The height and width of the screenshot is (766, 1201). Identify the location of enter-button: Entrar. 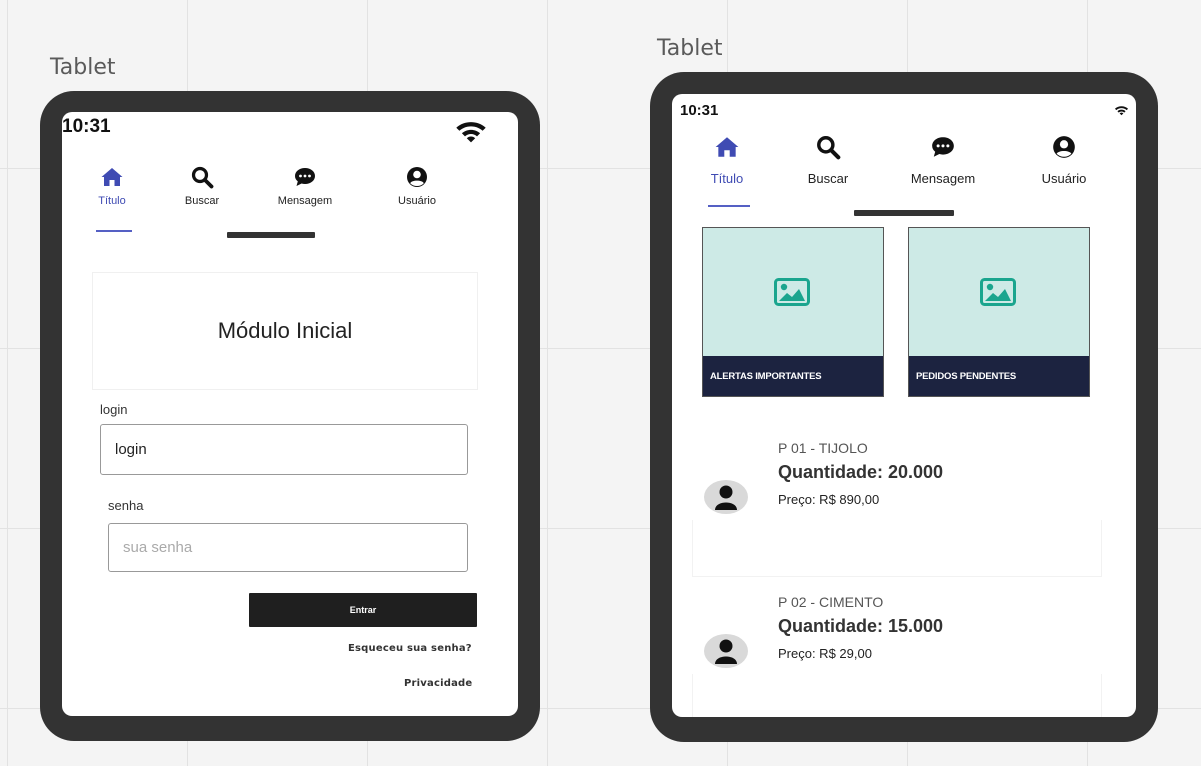
(363, 610).